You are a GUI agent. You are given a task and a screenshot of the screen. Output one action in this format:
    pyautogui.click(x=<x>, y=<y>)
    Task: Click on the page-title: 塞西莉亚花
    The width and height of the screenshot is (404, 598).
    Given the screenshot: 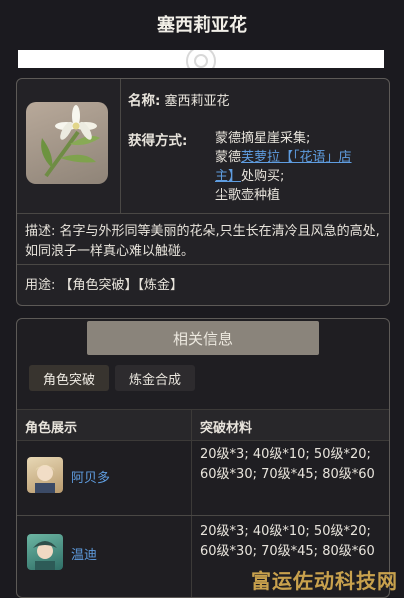 What is the action you would take?
    pyautogui.click(x=202, y=25)
    